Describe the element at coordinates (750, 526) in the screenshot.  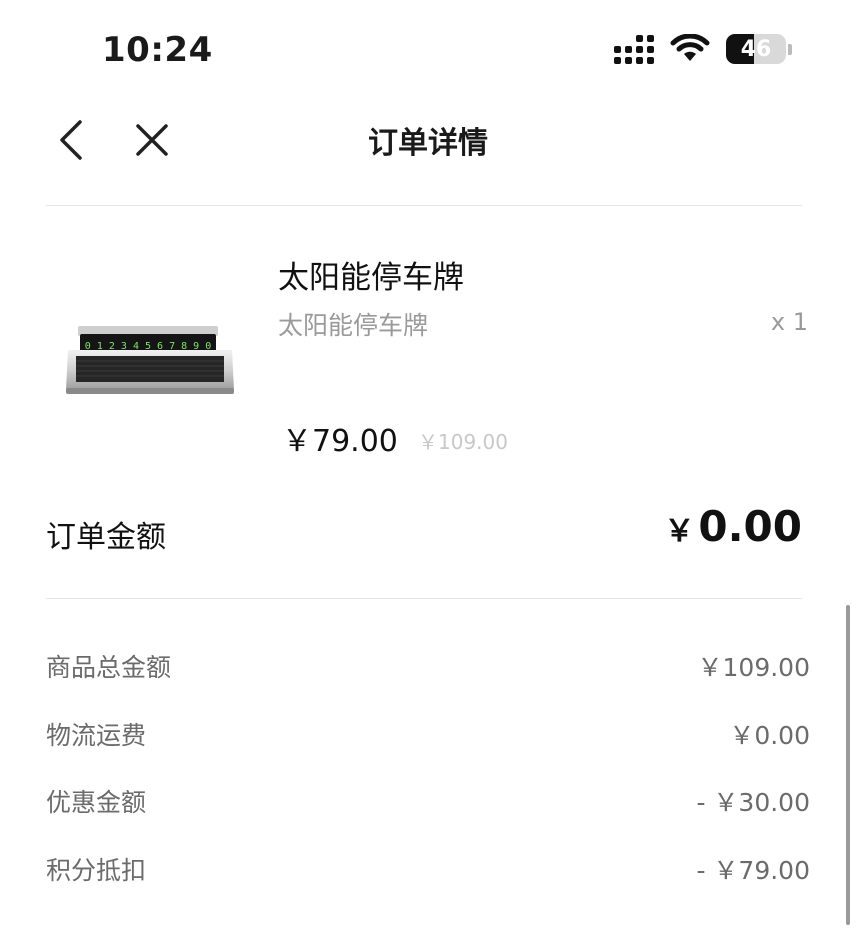
I see `order-total-amount: 0.00` at that location.